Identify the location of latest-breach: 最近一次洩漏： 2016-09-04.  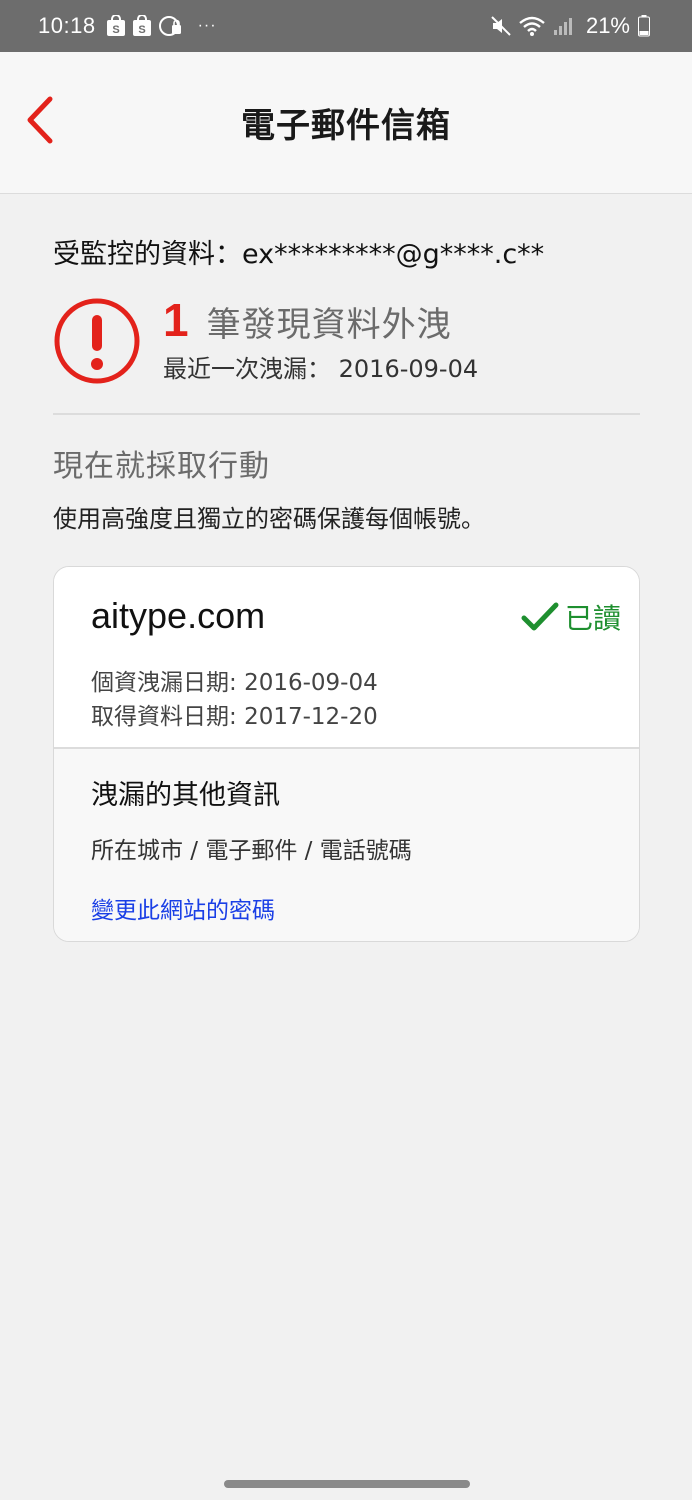
(320, 366).